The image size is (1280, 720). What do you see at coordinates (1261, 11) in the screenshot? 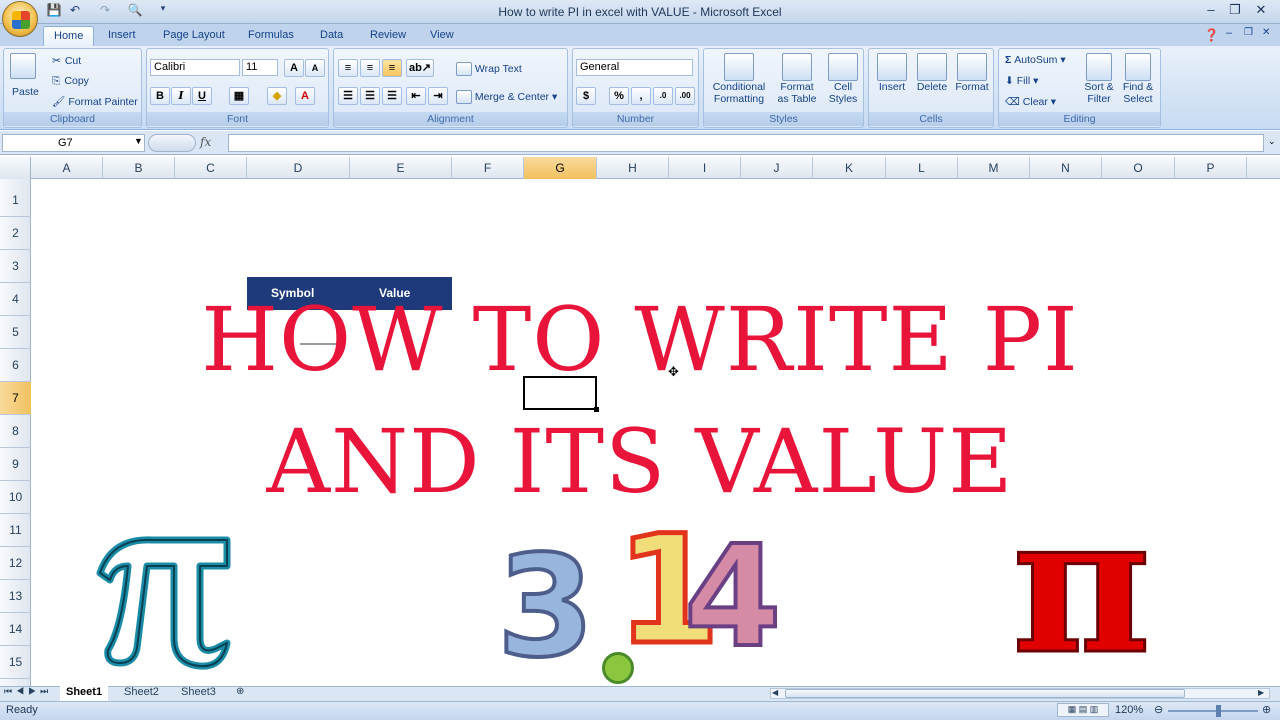
I see `close-icon: ✕` at bounding box center [1261, 11].